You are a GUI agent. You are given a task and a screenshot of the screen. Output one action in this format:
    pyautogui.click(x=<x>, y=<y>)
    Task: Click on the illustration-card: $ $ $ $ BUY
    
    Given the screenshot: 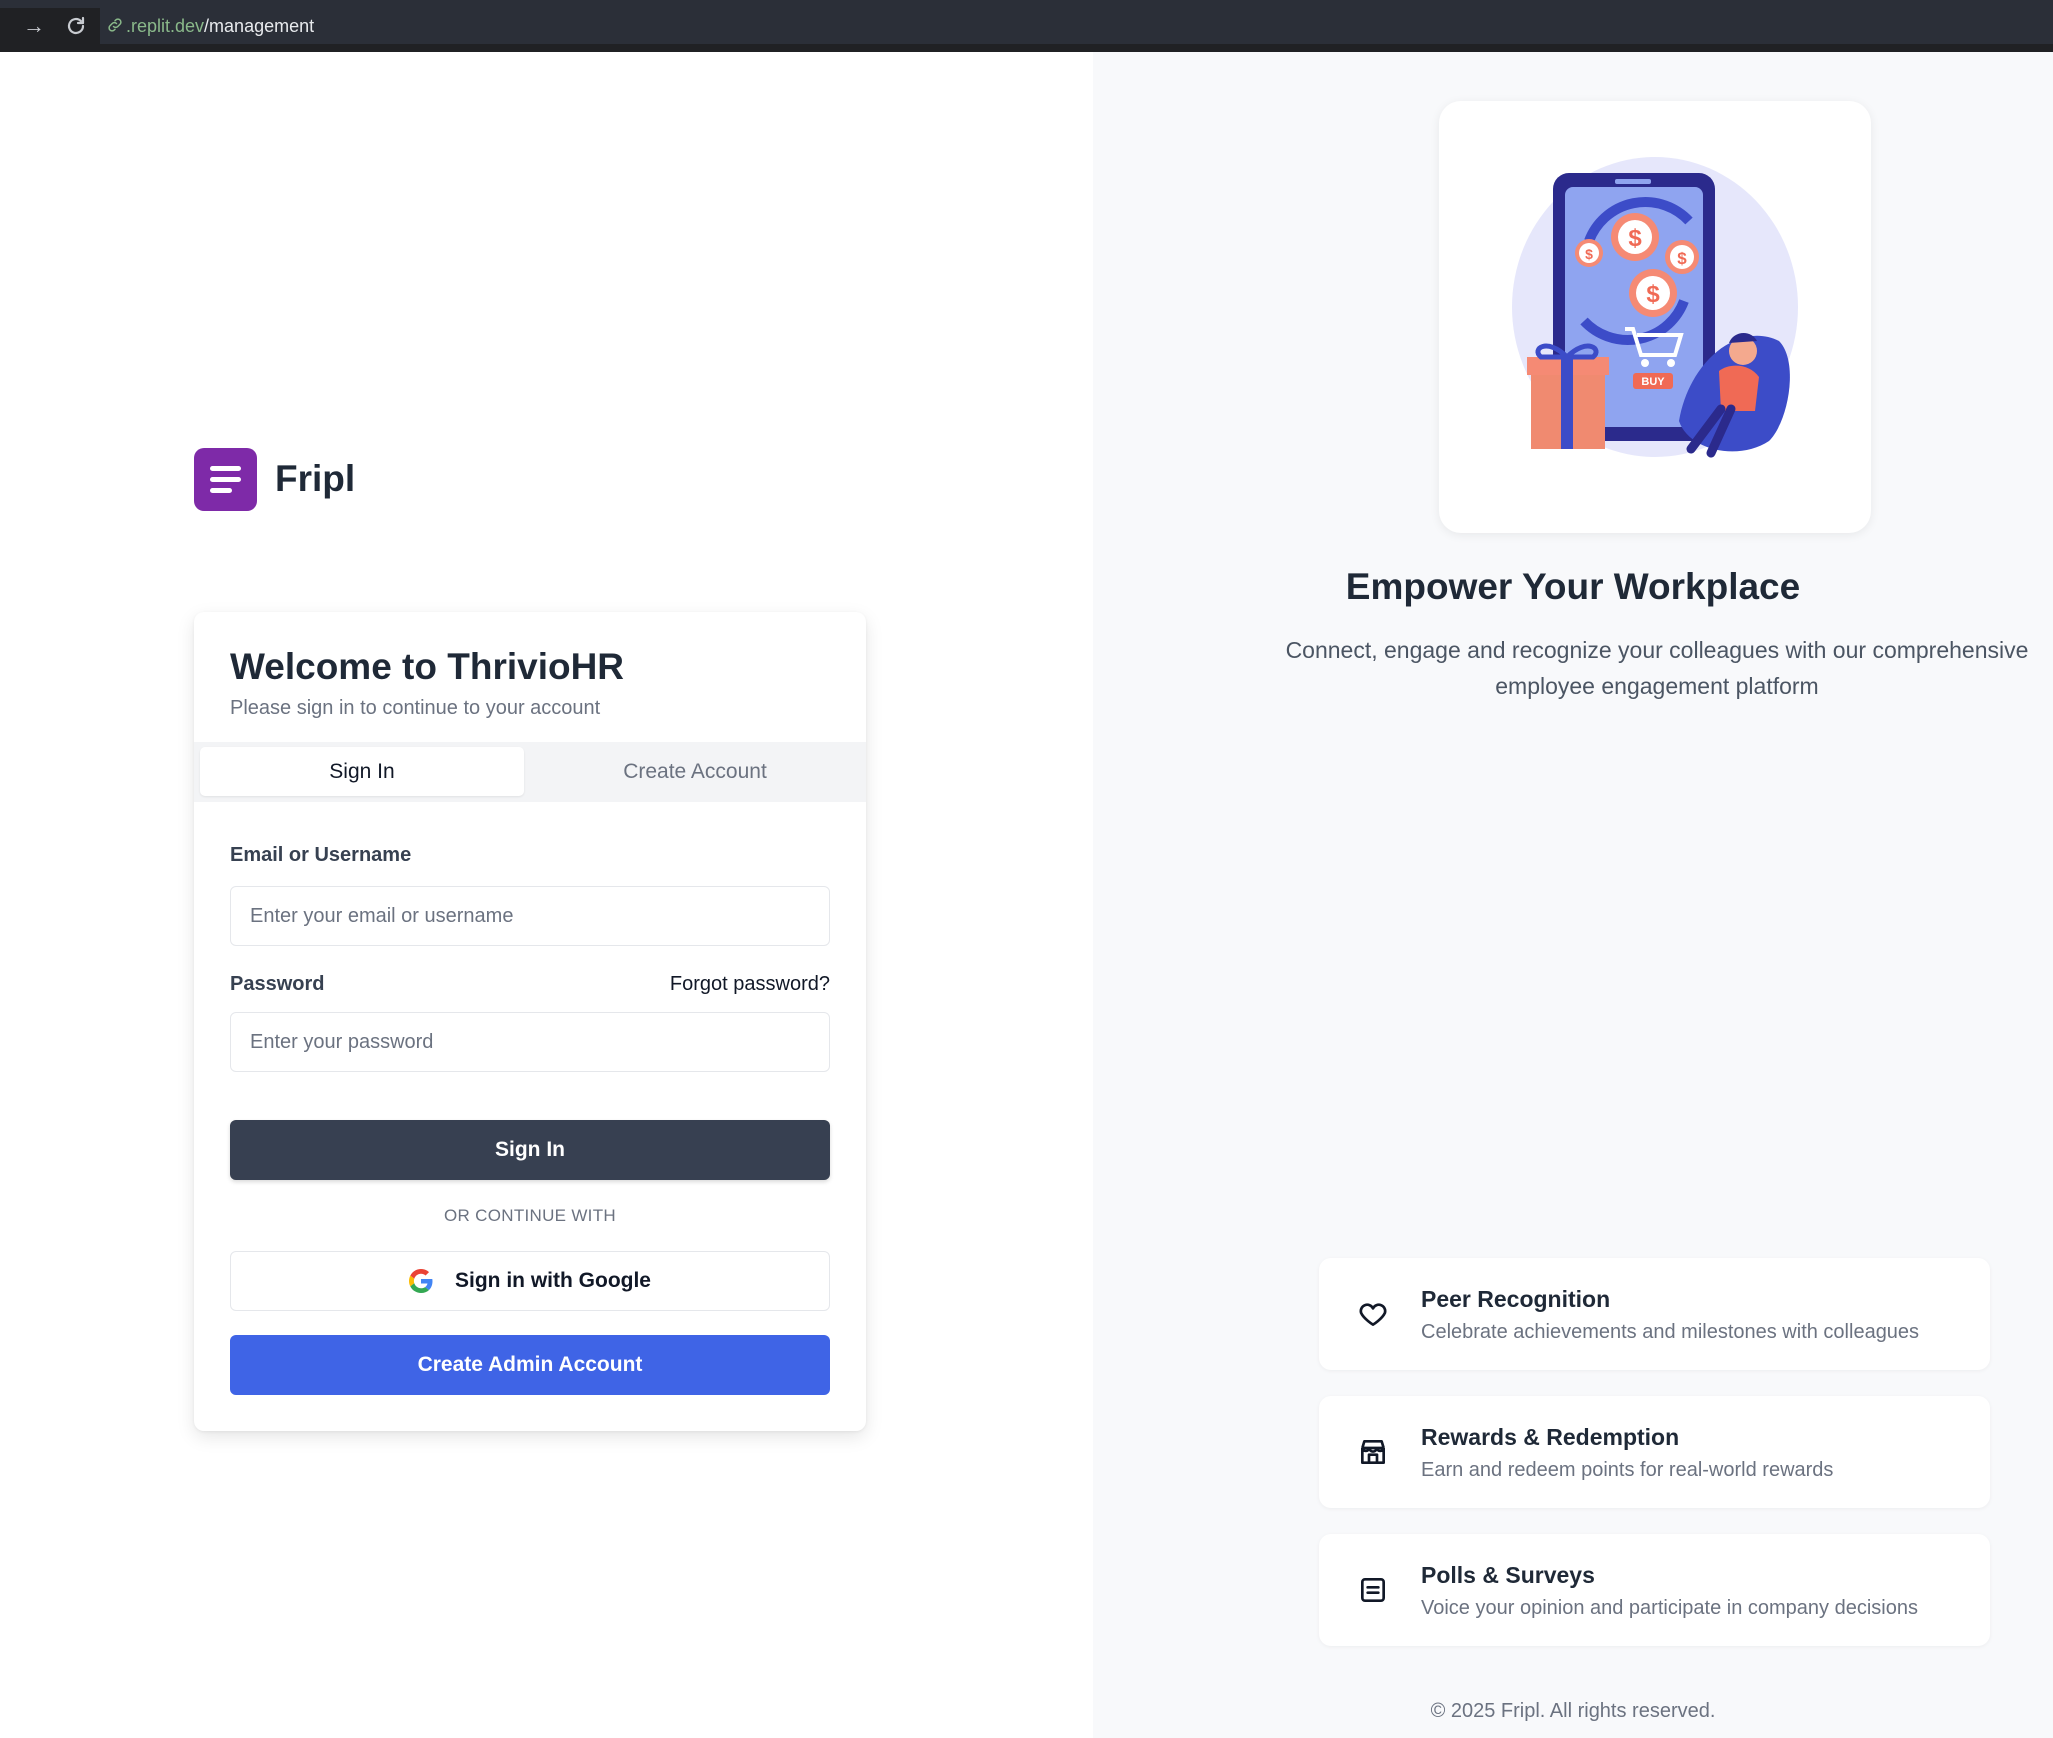 What is the action you would take?
    pyautogui.click(x=1655, y=317)
    